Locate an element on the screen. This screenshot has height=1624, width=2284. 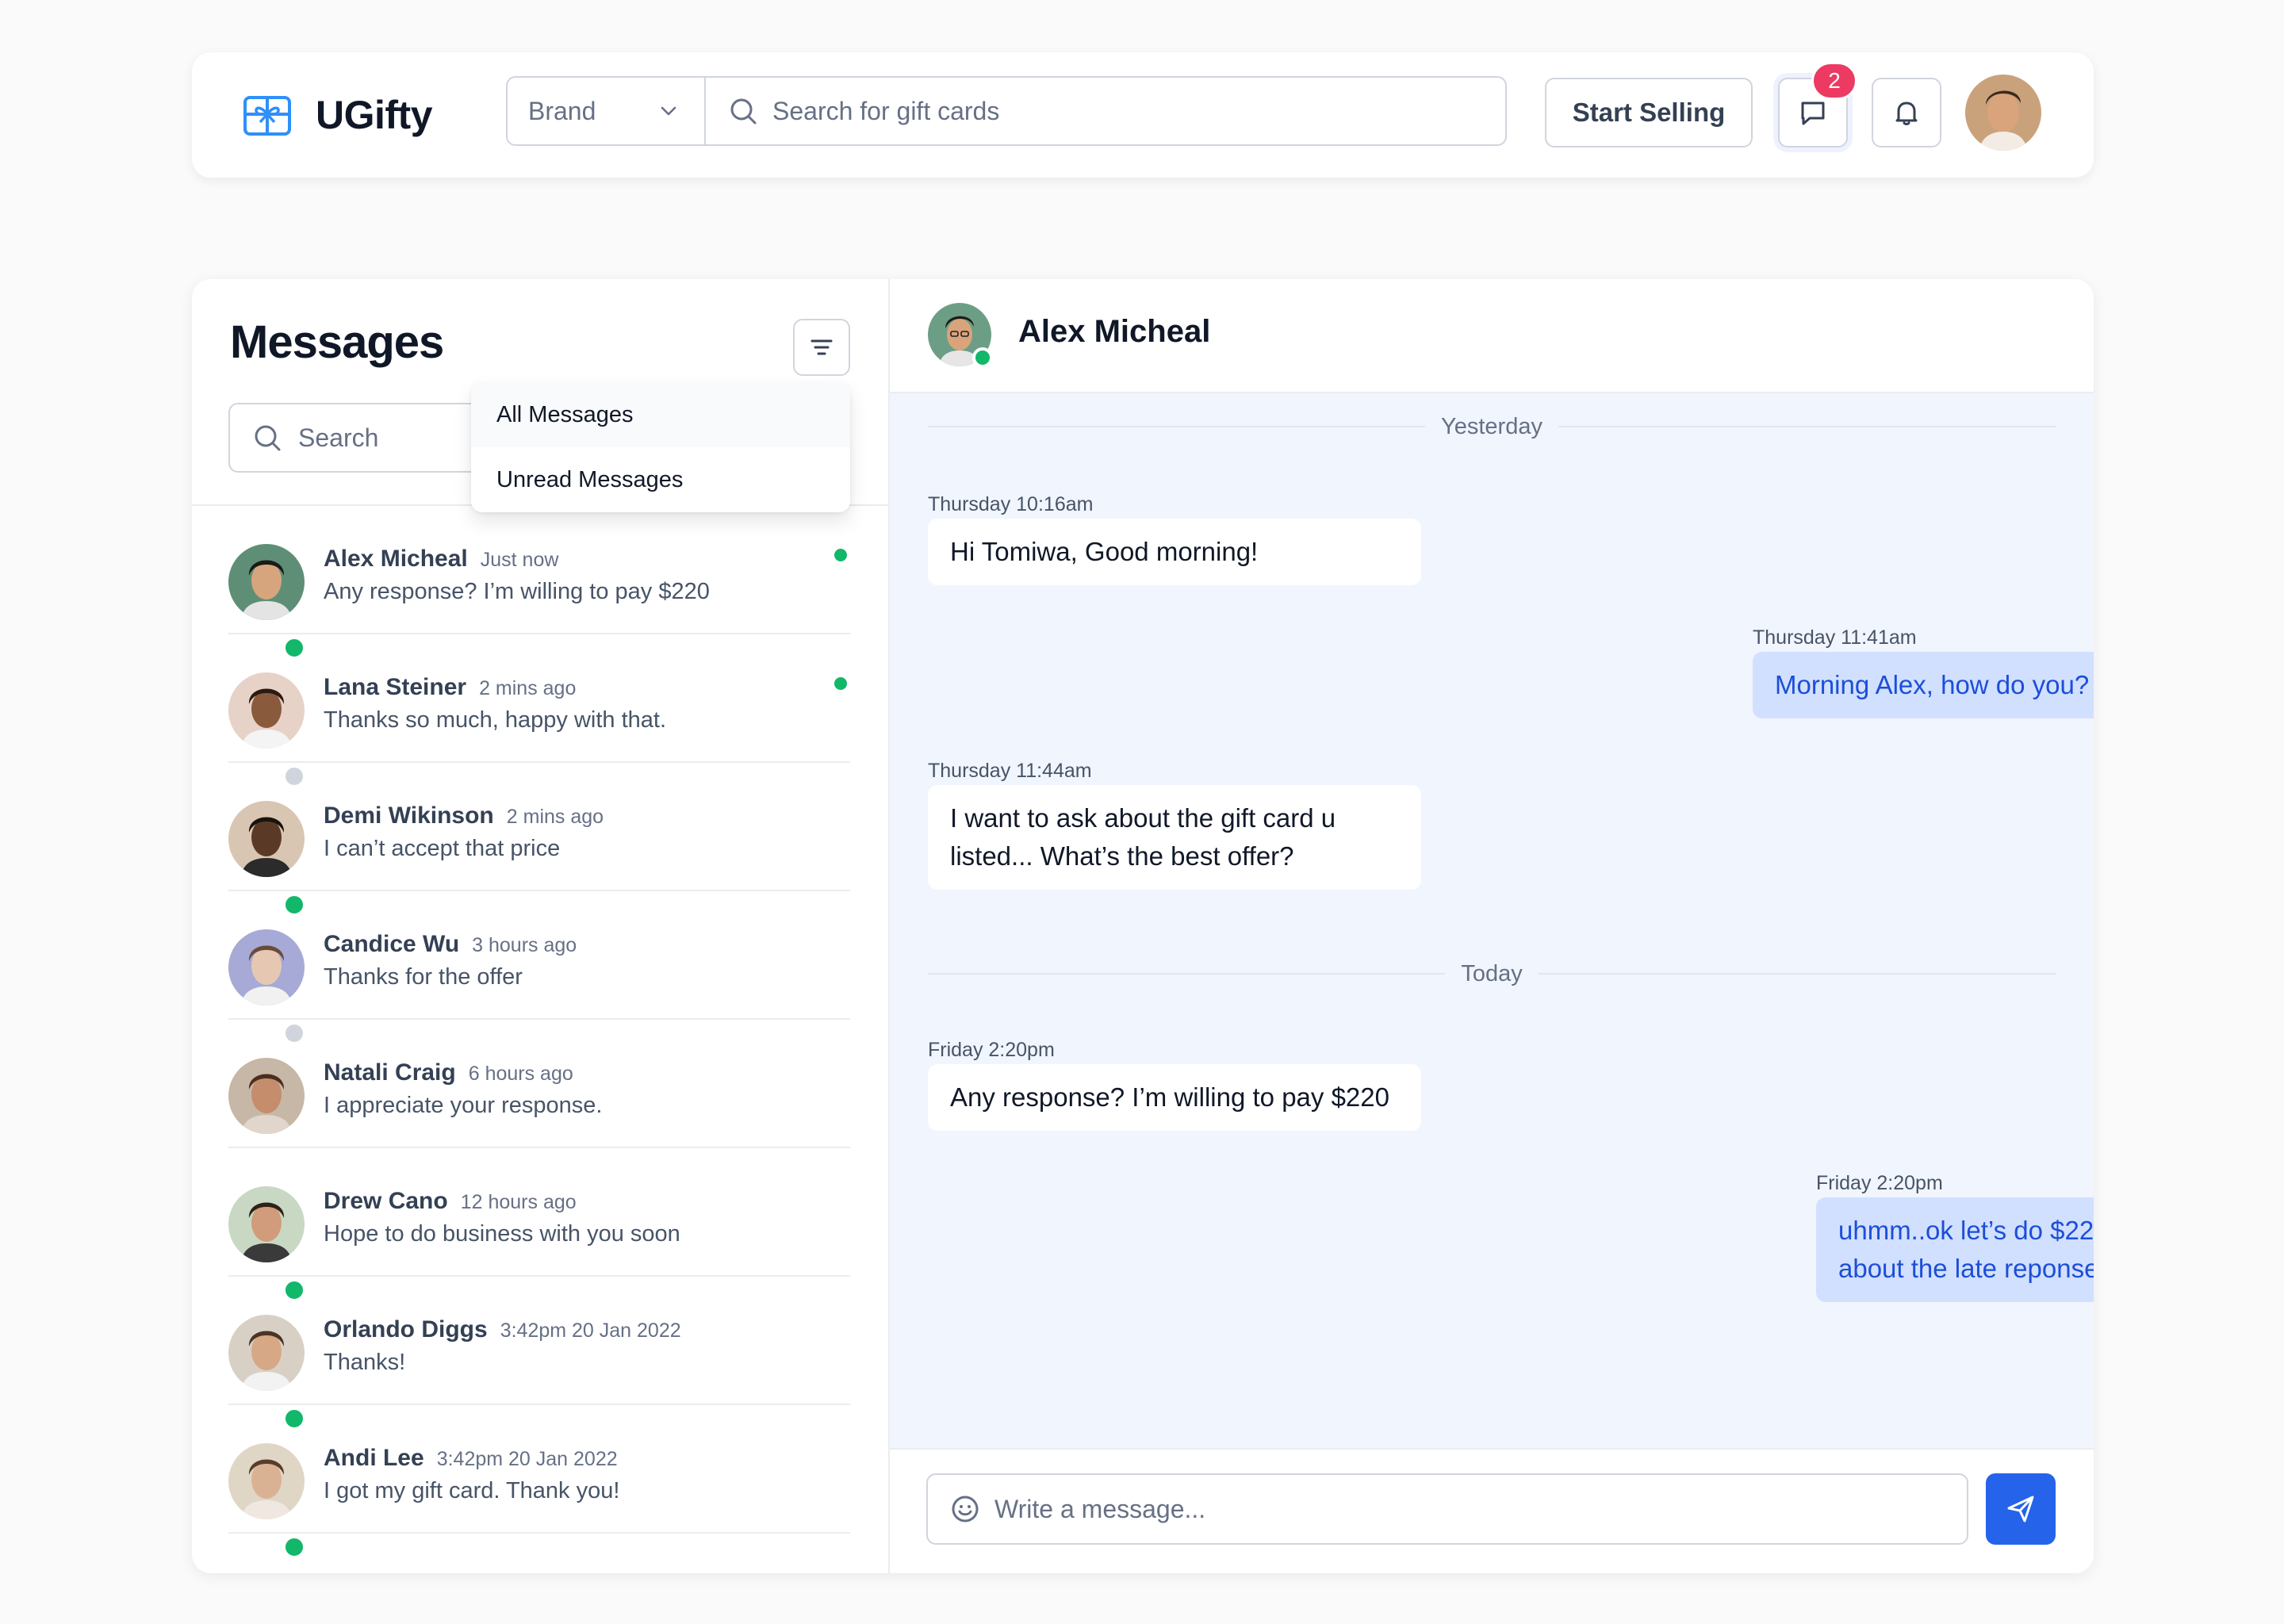
filter-icon is located at coordinates (822, 347).